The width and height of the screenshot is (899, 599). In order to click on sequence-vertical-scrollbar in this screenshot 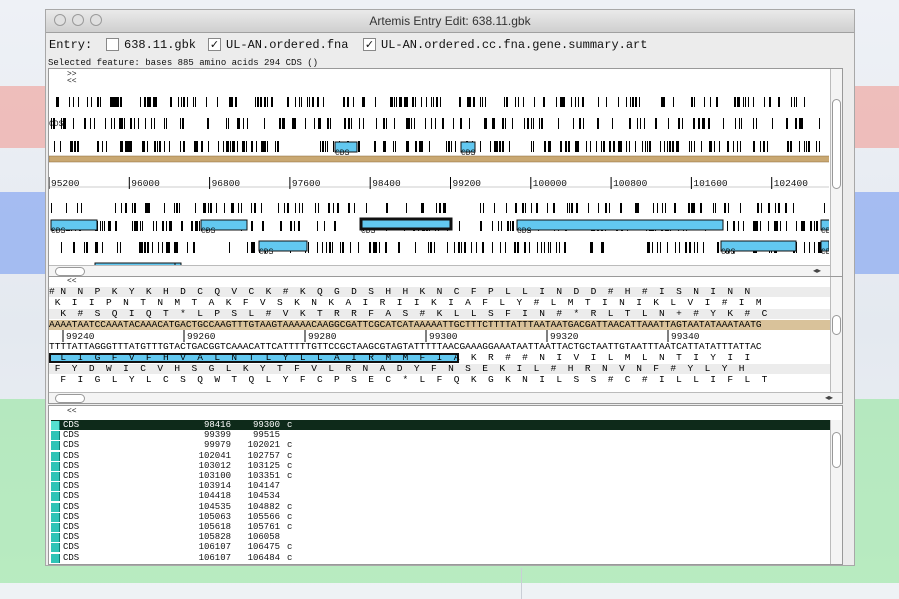, I will do `click(836, 334)`.